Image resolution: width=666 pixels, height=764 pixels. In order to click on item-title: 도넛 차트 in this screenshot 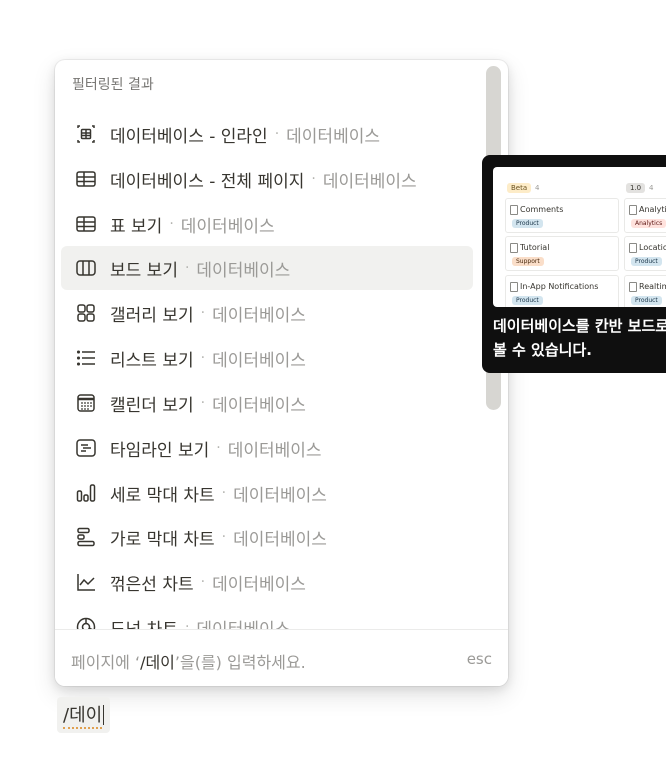, I will do `click(144, 622)`.